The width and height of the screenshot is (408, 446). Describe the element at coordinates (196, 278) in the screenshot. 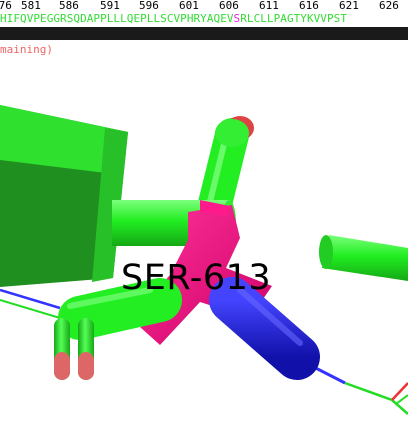

I see `residue-label: SER-613` at that location.